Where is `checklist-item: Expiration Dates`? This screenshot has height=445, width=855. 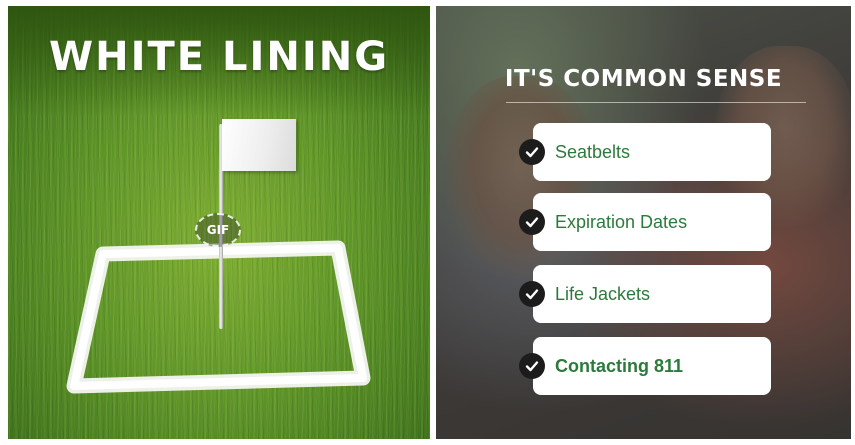 checklist-item: Expiration Dates is located at coordinates (645, 222).